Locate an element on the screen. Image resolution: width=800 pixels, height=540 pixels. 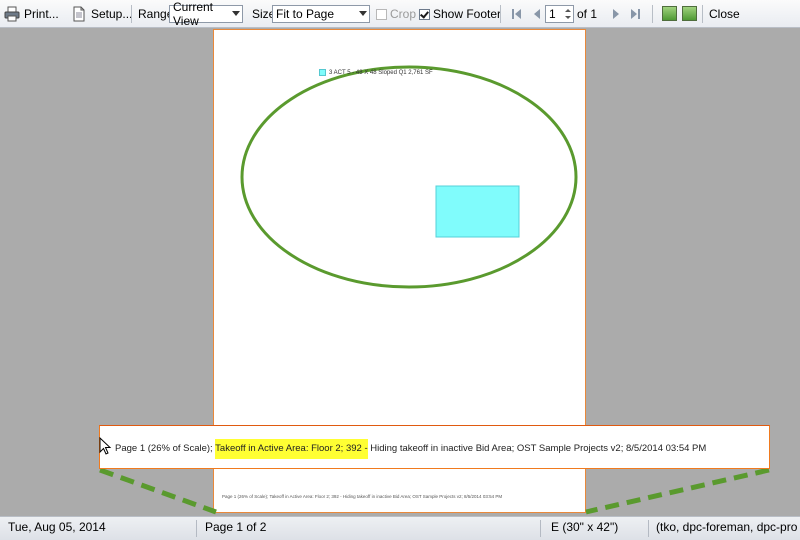
page-number-spinner is located at coordinates (568, 14).